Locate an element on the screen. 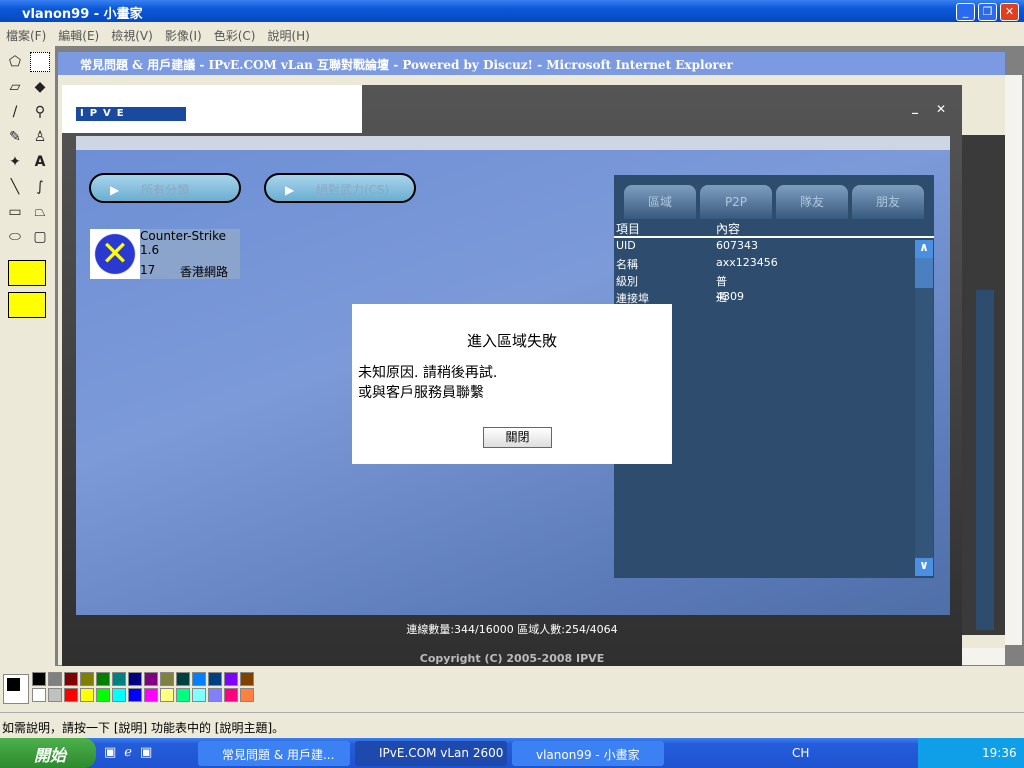 This screenshot has width=1024, height=768. ellipse-icon: ⬭ is located at coordinates (15, 237).